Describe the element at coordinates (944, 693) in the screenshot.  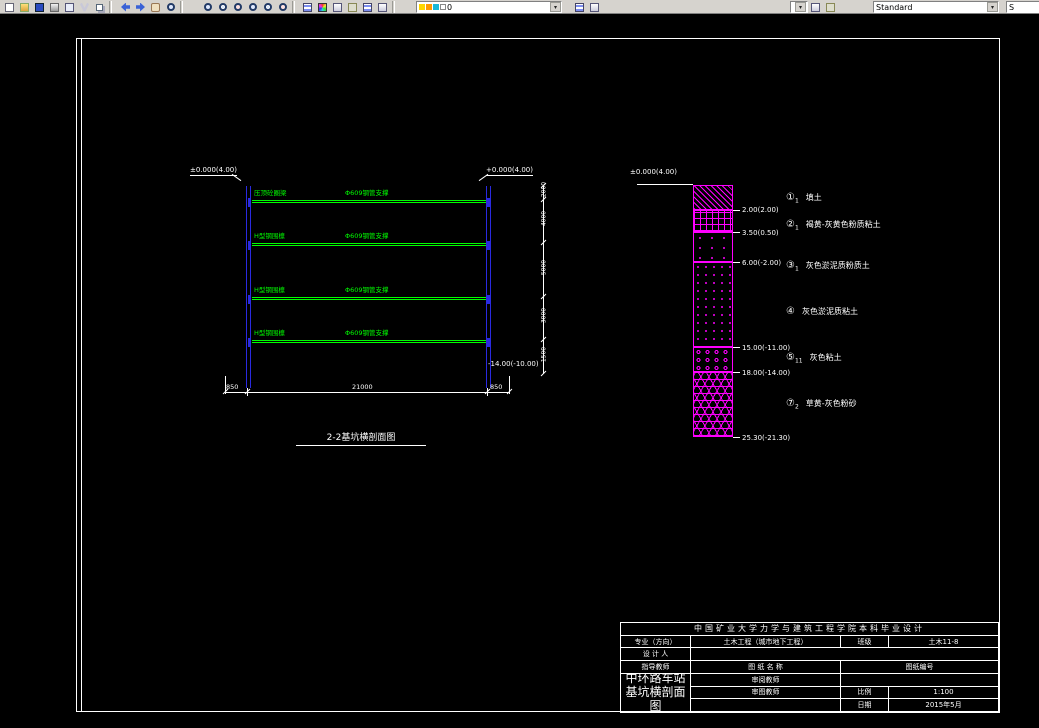
I see `scale-value: 1:100` at that location.